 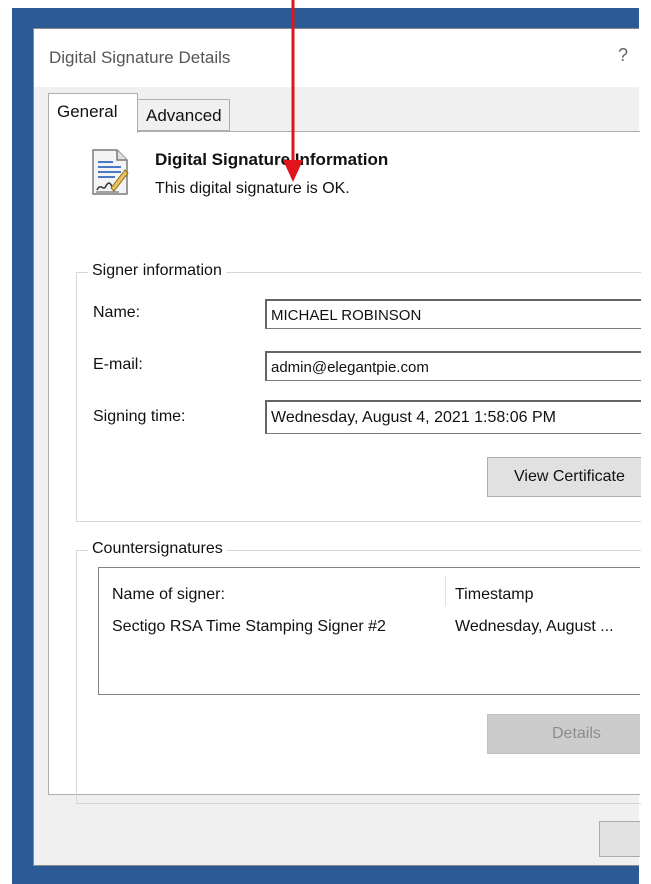 What do you see at coordinates (494, 595) in the screenshot?
I see `column-header-timestamp: Timestamp` at bounding box center [494, 595].